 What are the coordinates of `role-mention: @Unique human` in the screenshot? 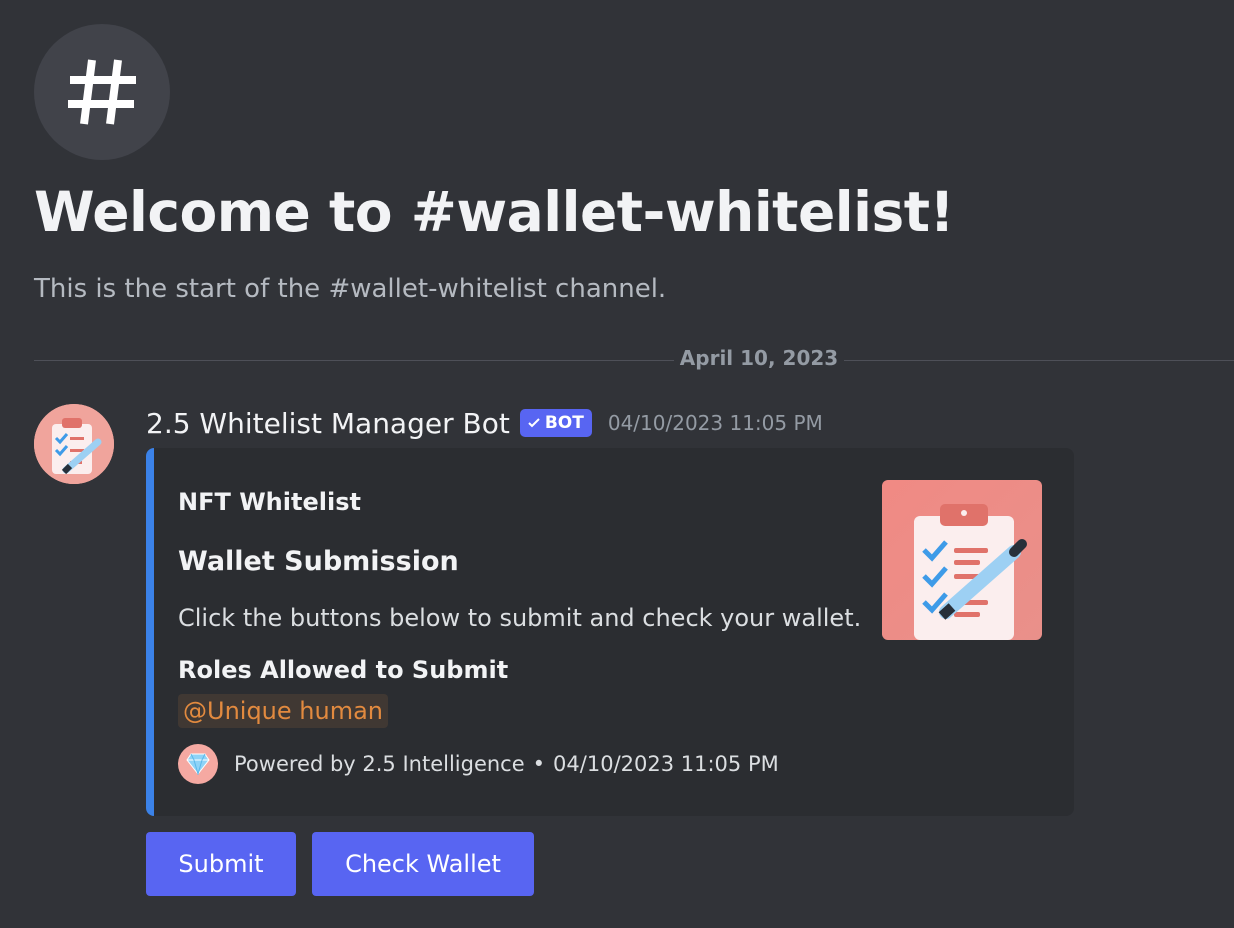 It's located at (283, 711).